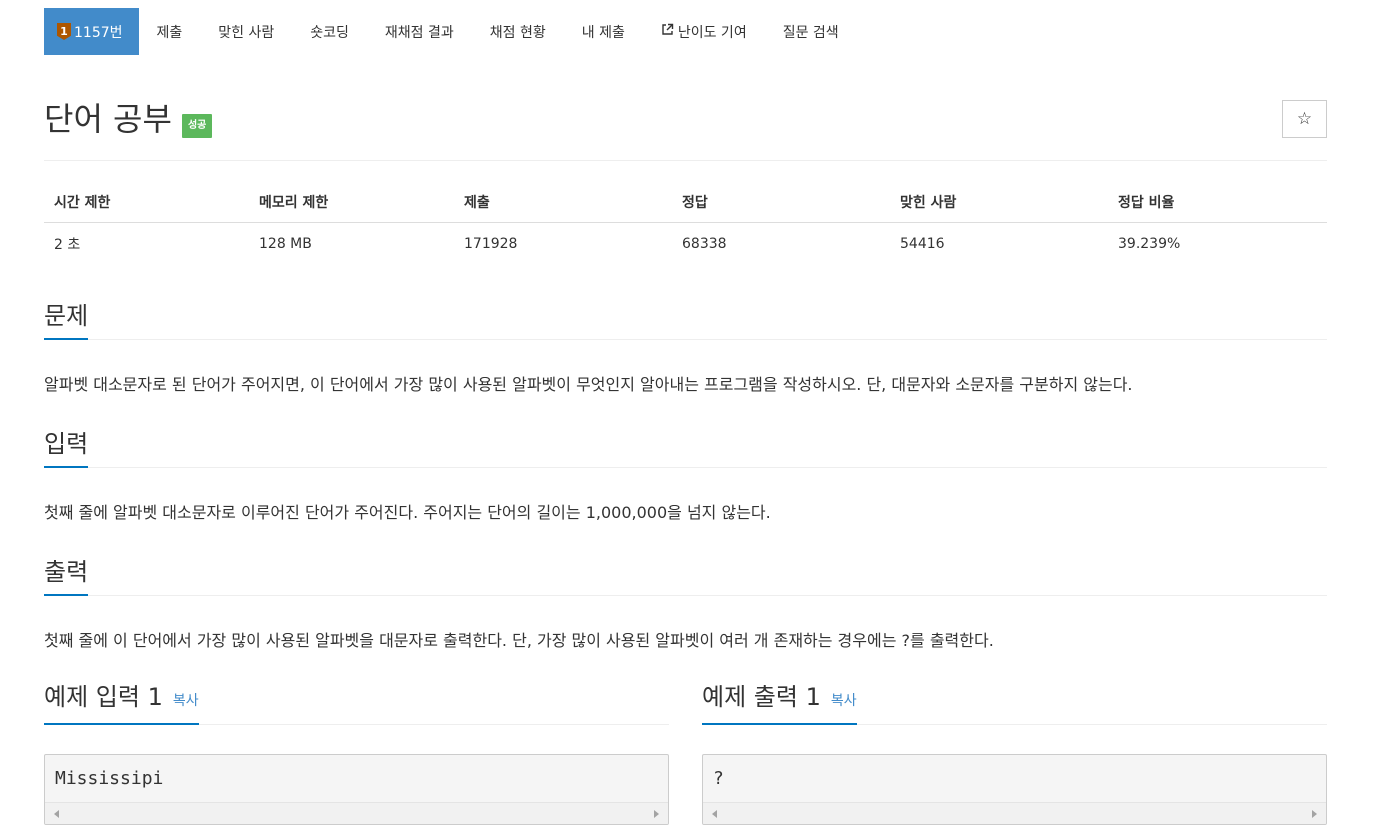  I want to click on sample-input-box: Mississipi, so click(356, 789).